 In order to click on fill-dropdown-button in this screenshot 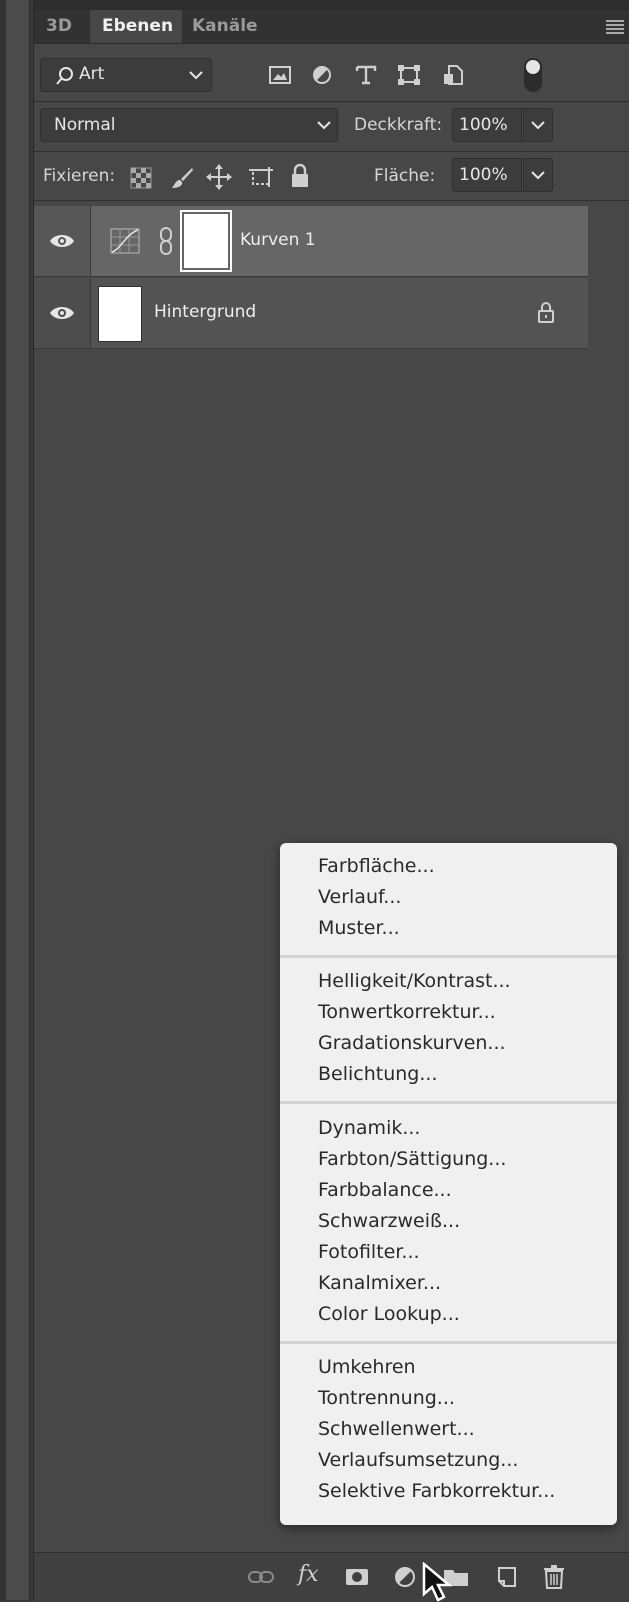, I will do `click(538, 175)`.